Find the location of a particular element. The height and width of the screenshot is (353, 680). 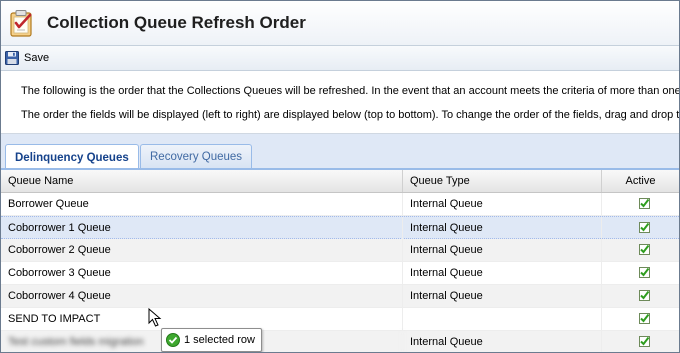

queue-name-cell: SEND TO IMPACT is located at coordinates (202, 319).